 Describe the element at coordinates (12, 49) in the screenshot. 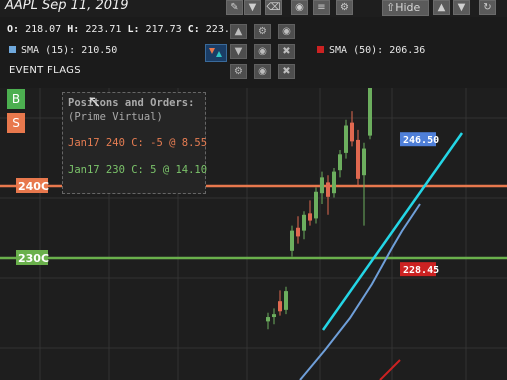

I see `sma15-swatch` at that location.